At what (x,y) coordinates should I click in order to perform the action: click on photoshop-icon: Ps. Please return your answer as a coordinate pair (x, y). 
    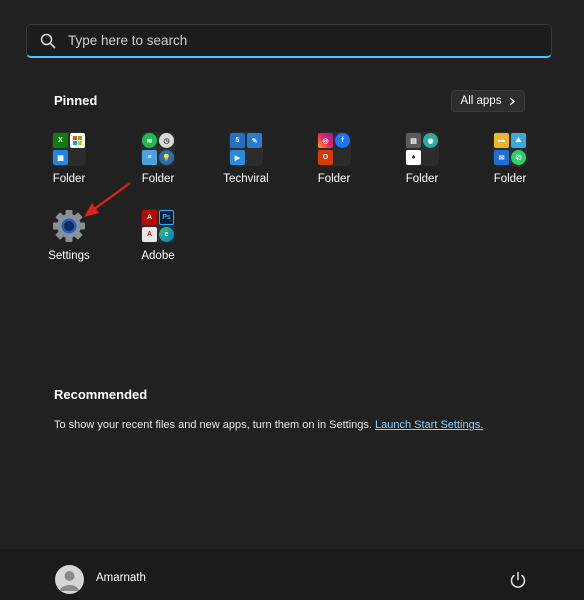
    Looking at the image, I should click on (166, 217).